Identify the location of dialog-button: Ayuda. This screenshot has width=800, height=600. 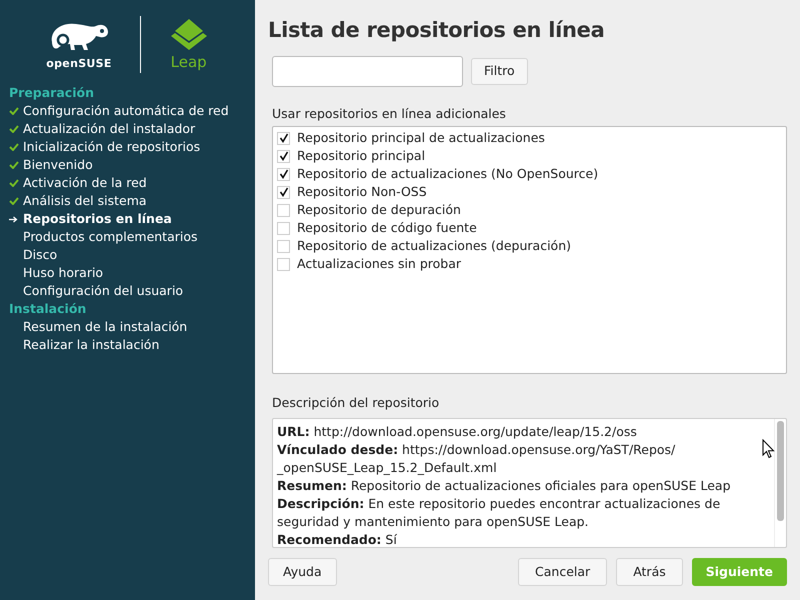
(302, 572).